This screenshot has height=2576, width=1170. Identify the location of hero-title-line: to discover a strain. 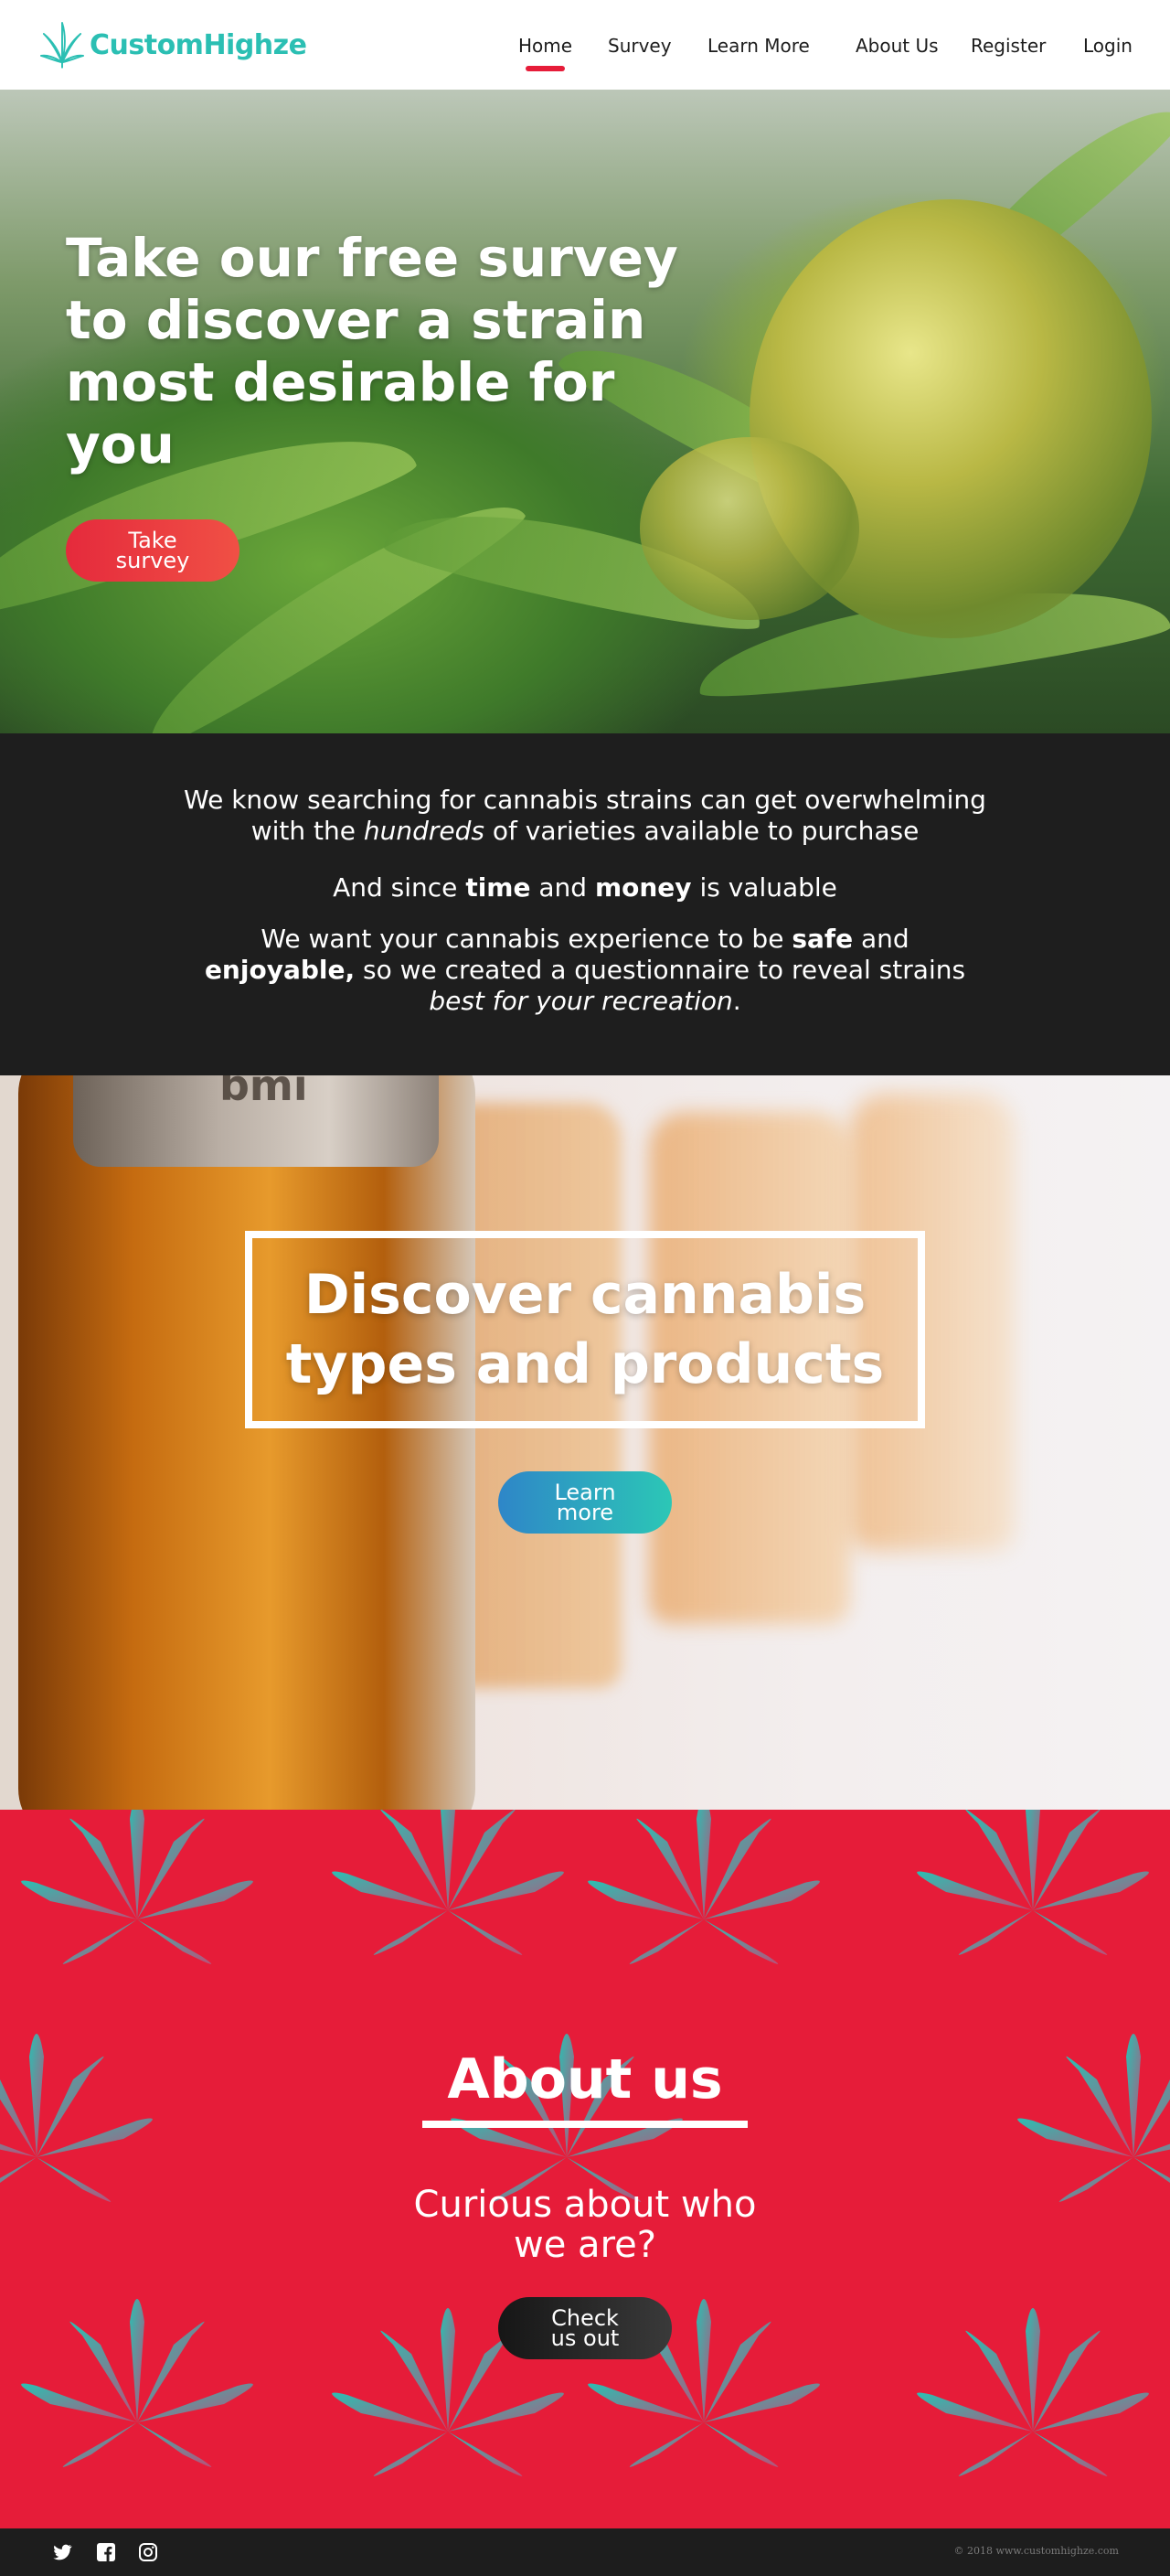
(356, 320).